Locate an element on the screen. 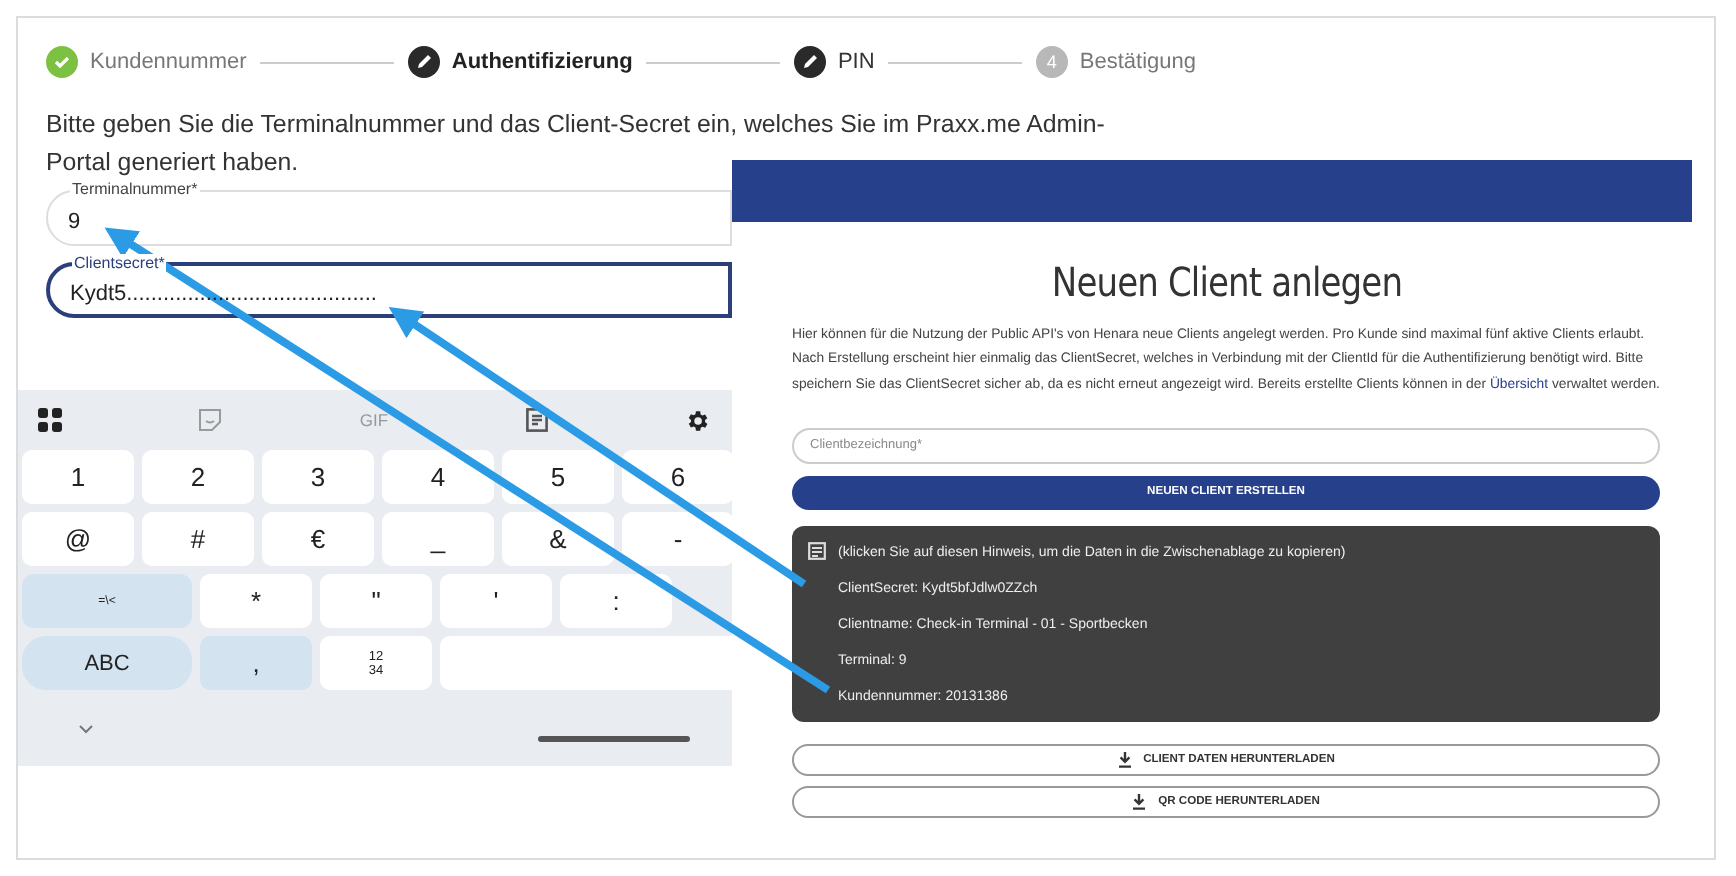  key: 4 is located at coordinates (438, 477).